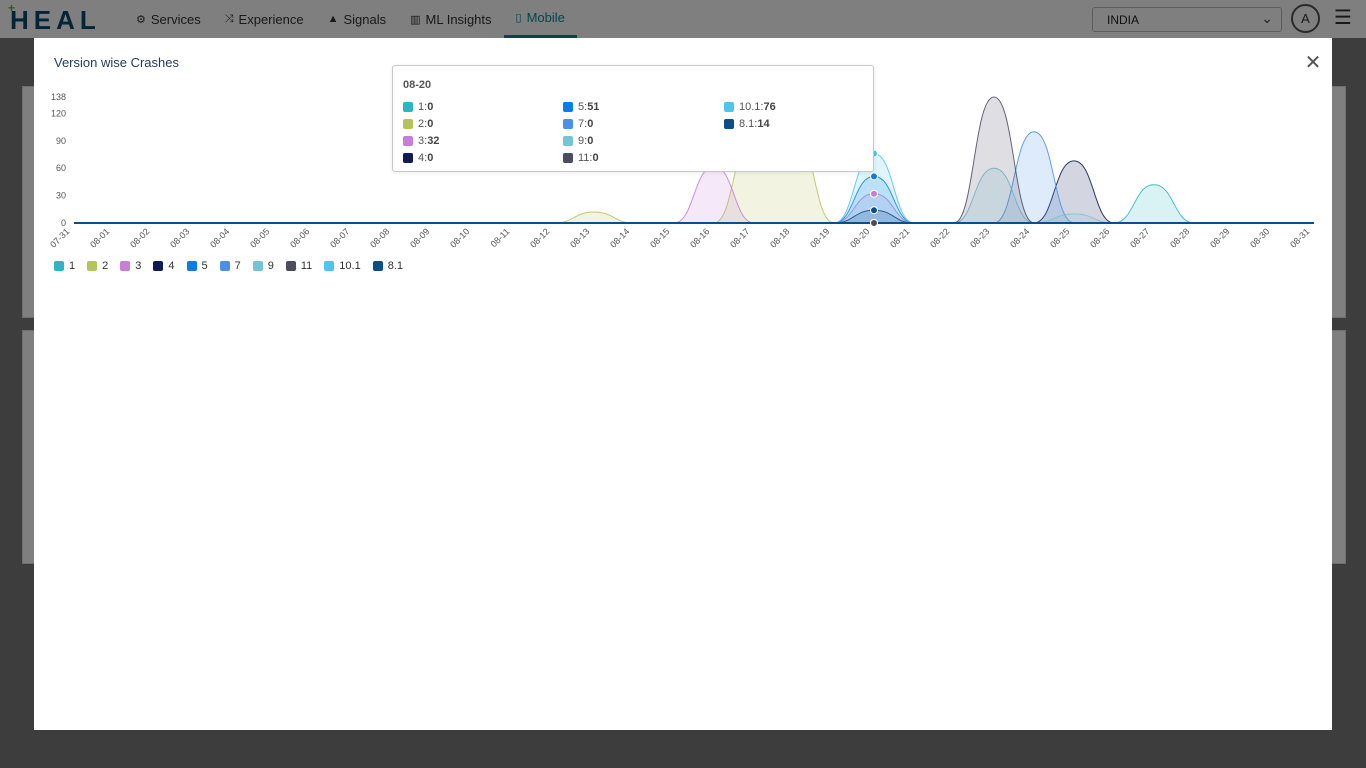 This screenshot has width=1366, height=768. Describe the element at coordinates (204, 266) in the screenshot. I see `legend-label: 5` at that location.